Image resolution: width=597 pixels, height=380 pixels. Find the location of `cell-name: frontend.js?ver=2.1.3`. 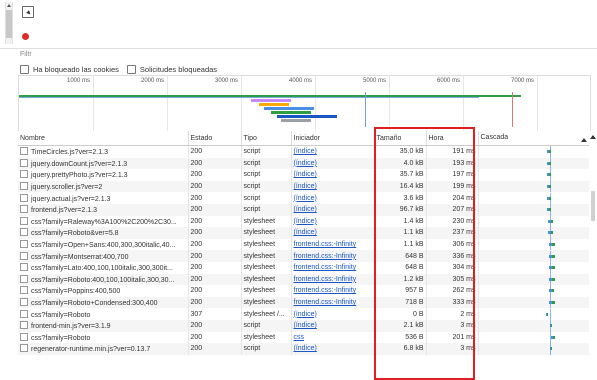

cell-name: frontend.js?ver=2.1.3 is located at coordinates (103, 209).